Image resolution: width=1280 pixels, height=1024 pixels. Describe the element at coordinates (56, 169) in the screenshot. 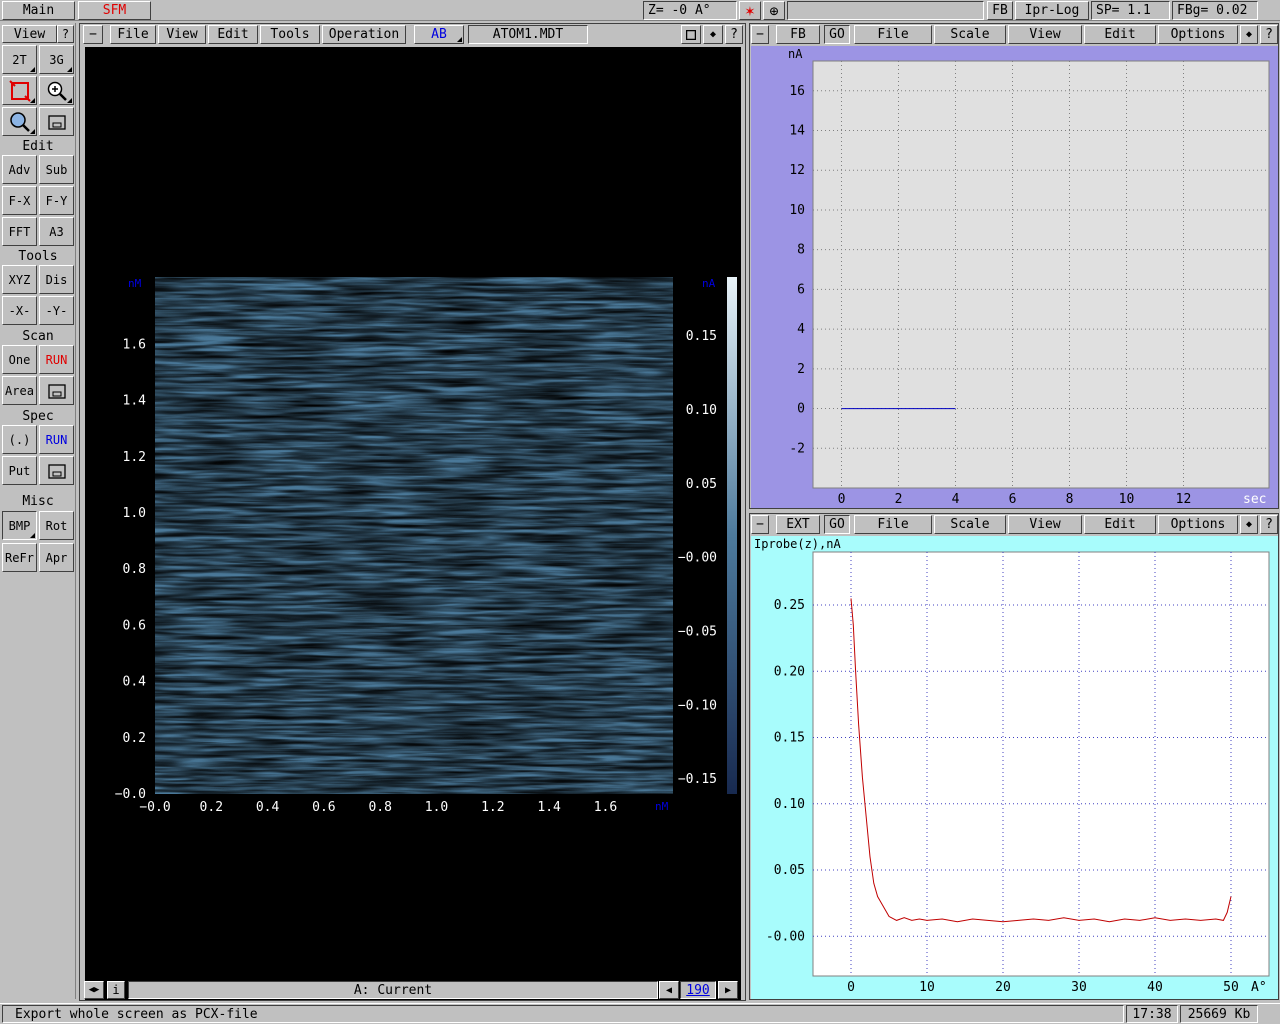

I see `sub-button: Sub` at that location.